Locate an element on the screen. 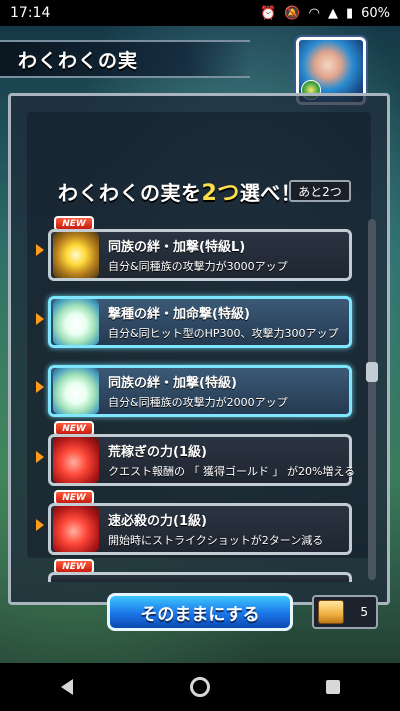 This screenshot has height=711, width=400. fruit-option-4: 荒稼ぎの力(1級) クエスト報酬の 「 獲得ゴールド 」 が20%増える is located at coordinates (202, 460).